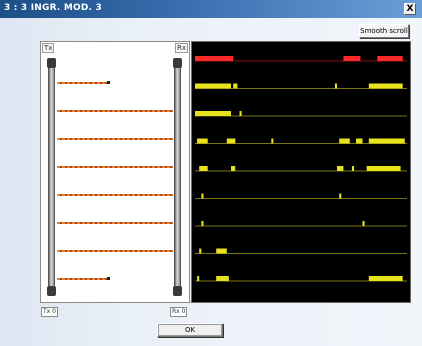  Describe the element at coordinates (181, 48) in the screenshot. I see `rx-label: Rx` at that location.